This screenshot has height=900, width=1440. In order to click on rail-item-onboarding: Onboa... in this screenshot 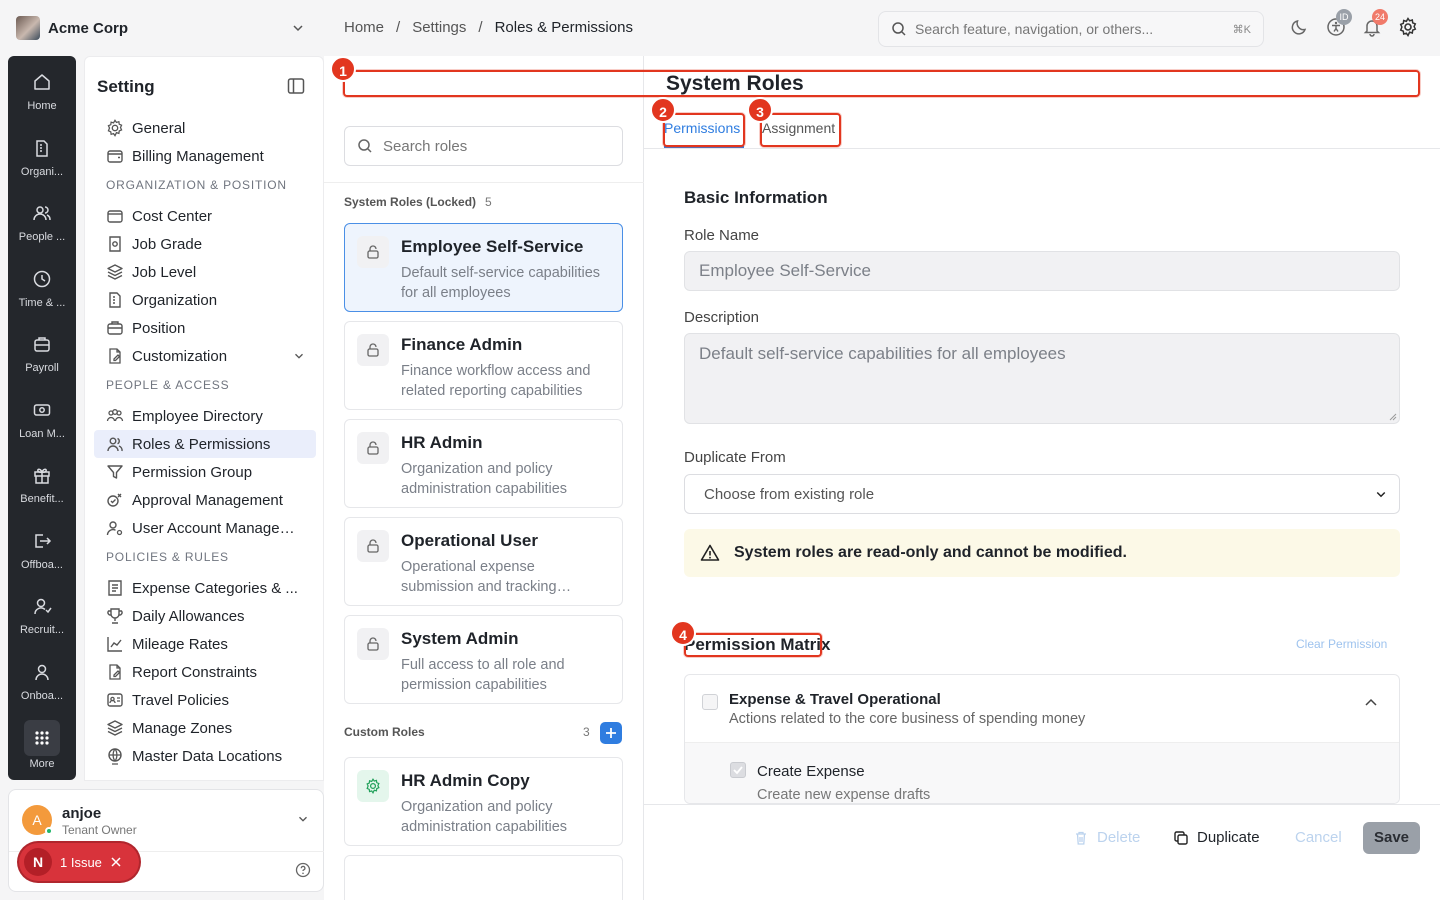, I will do `click(42, 692)`.